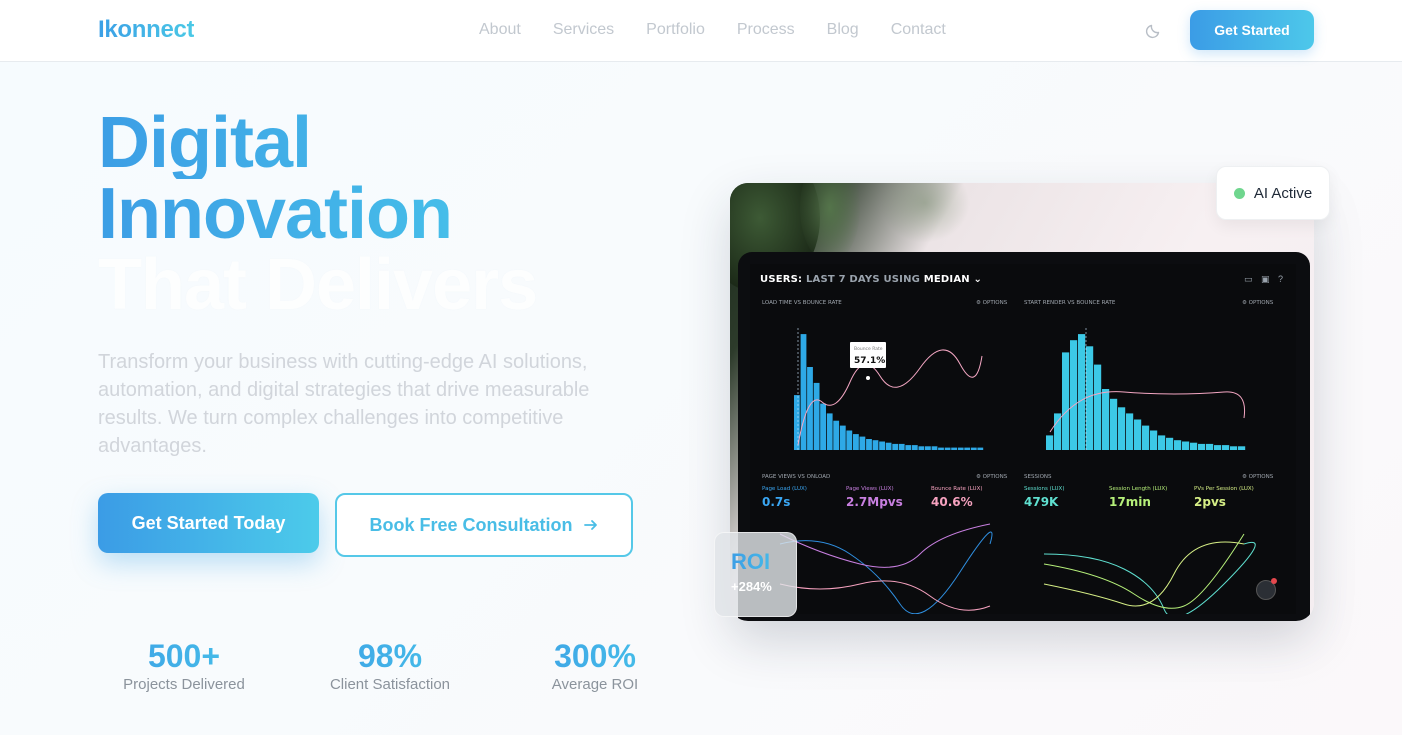 This screenshot has width=1402, height=735. I want to click on brand-logo: Ikonnect, so click(146, 30).